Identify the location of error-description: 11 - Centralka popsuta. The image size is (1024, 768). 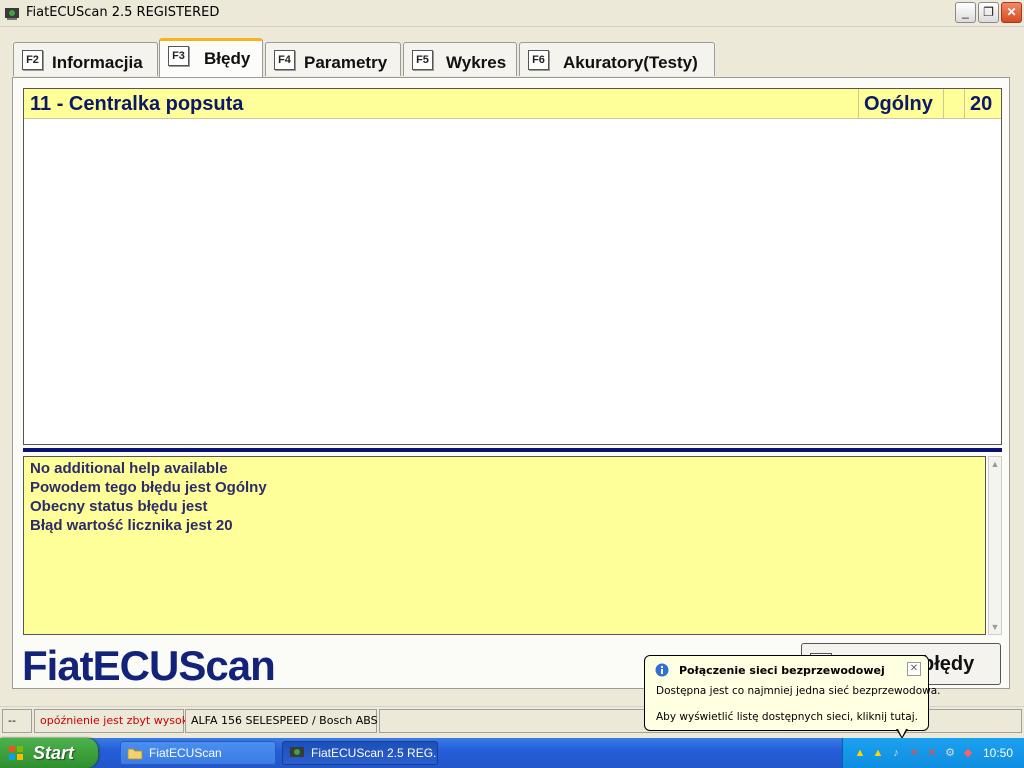
(137, 104).